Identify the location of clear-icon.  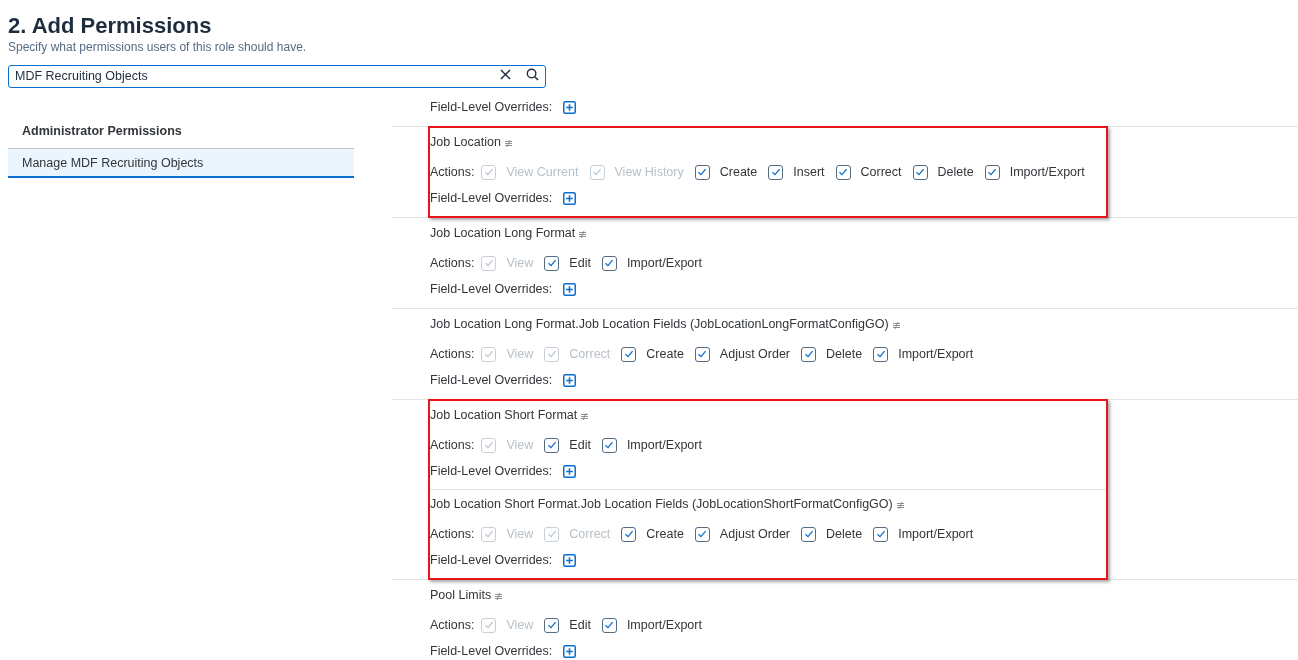
(505, 74).